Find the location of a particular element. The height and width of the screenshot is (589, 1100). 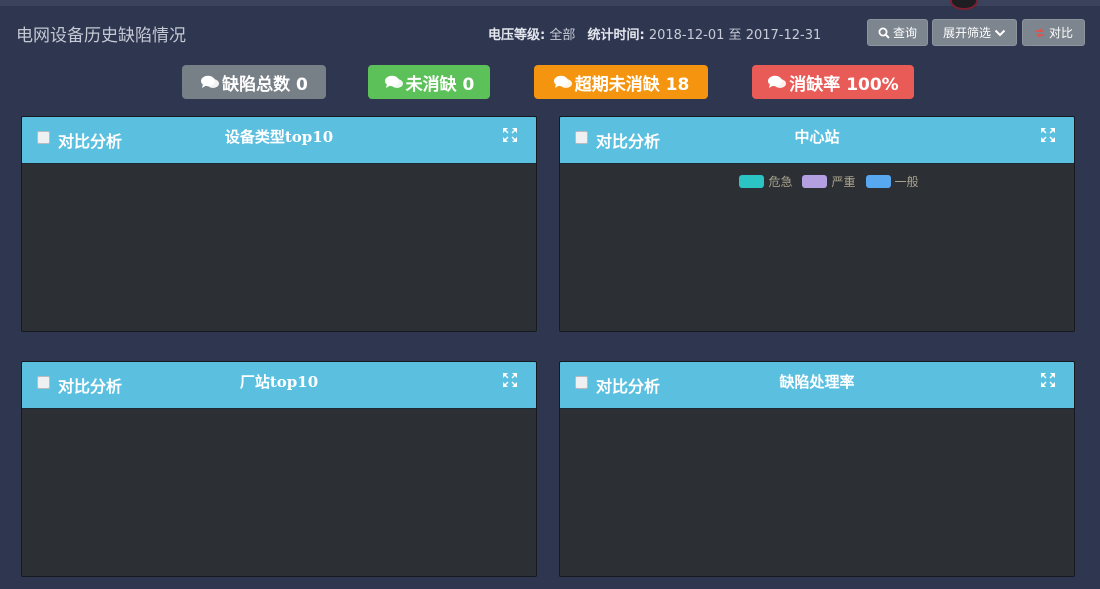

panel-header: 对比分析 缺陷处理率 is located at coordinates (817, 385).